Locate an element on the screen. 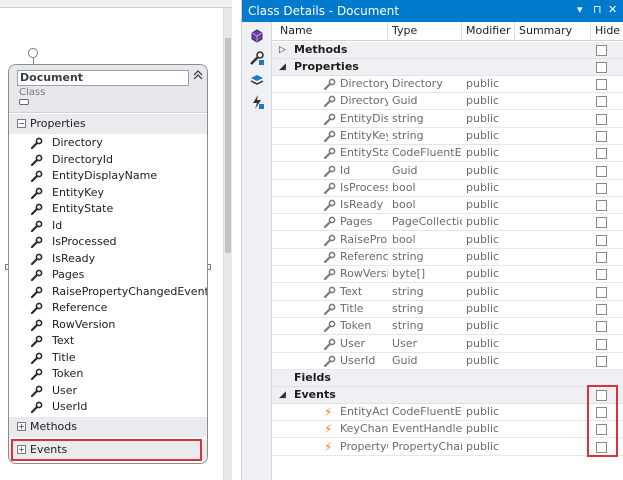 The image size is (623, 480). event-type: PropertyChange is located at coordinates (427, 447).